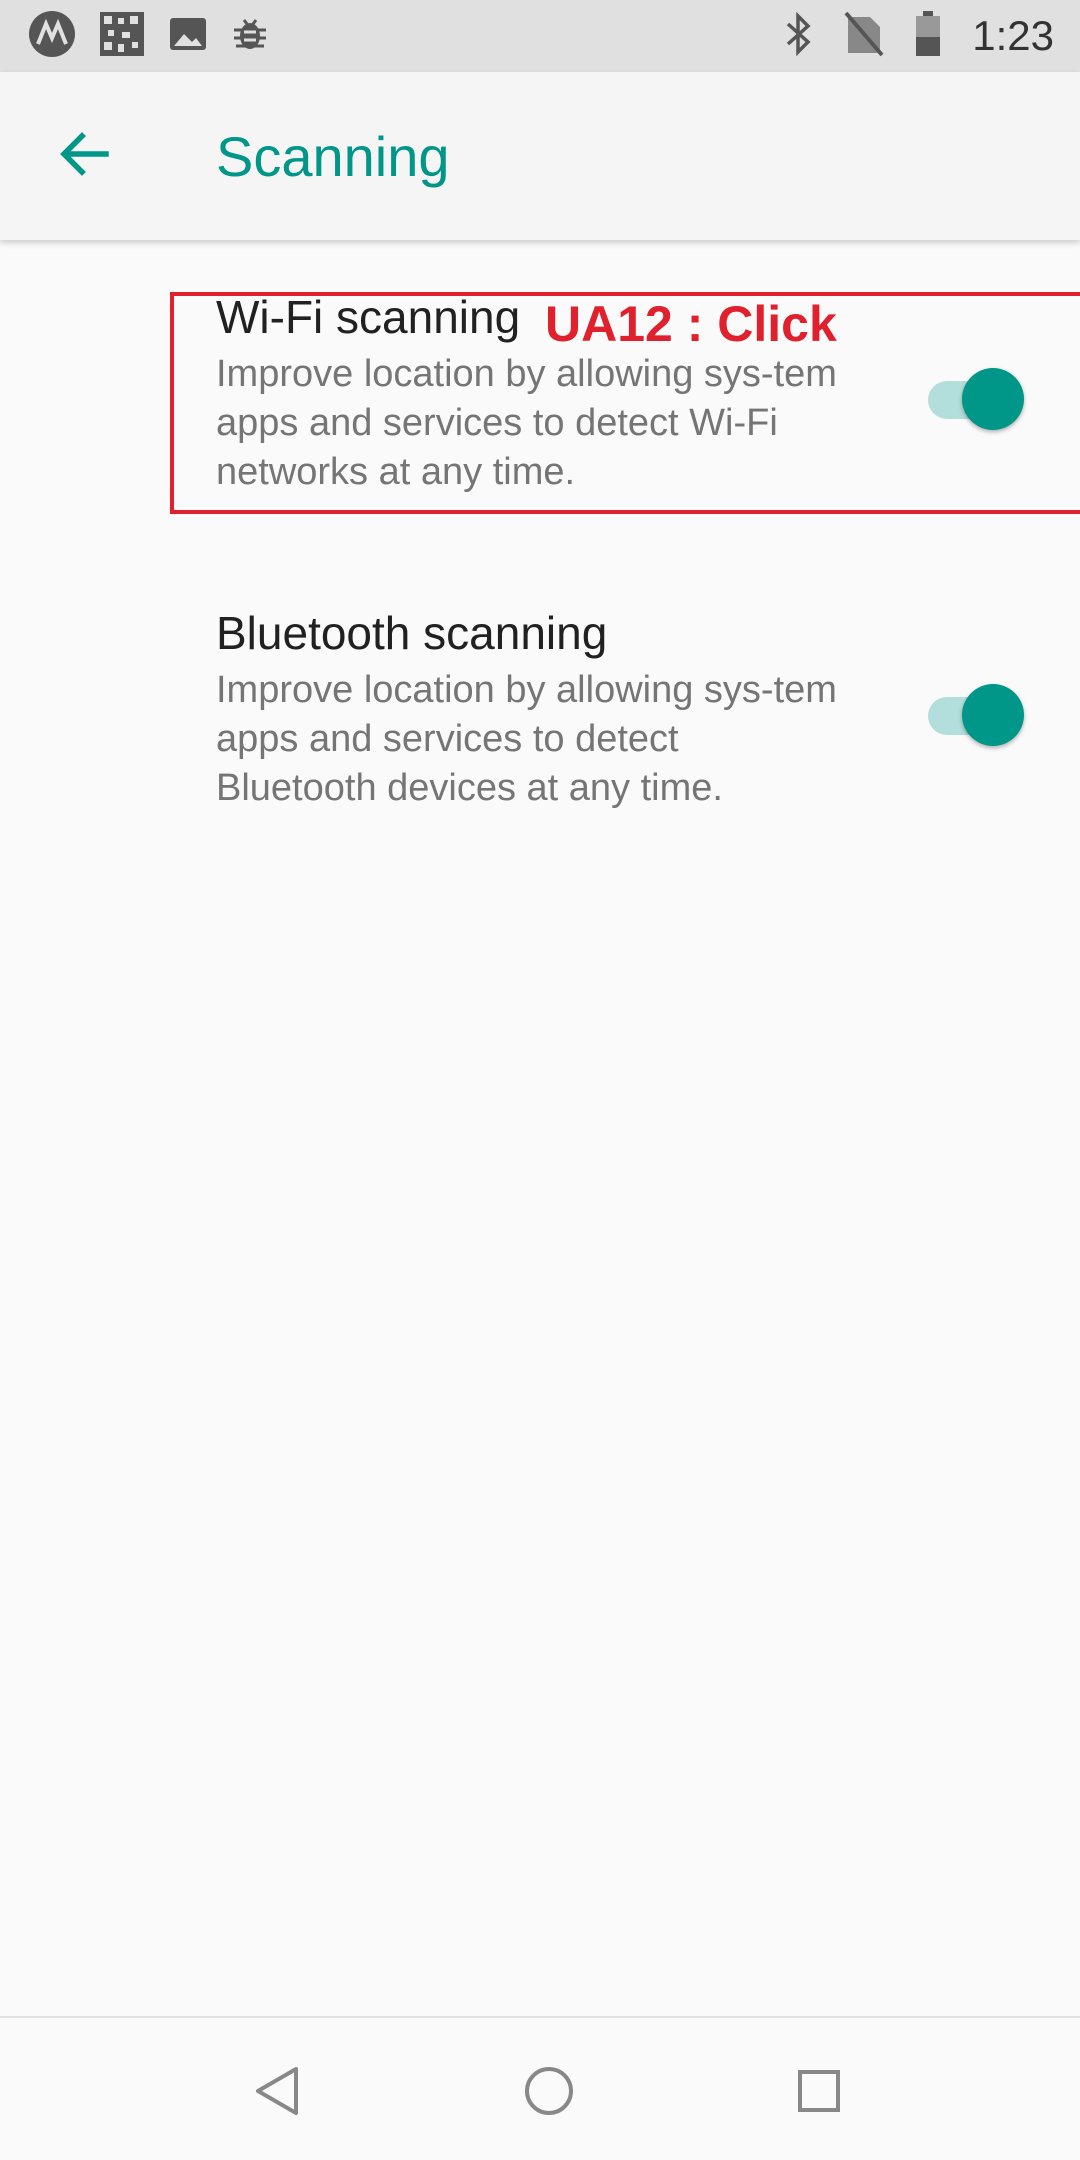 The image size is (1080, 2160). I want to click on annotation-label: UA12 : Click, so click(691, 324).